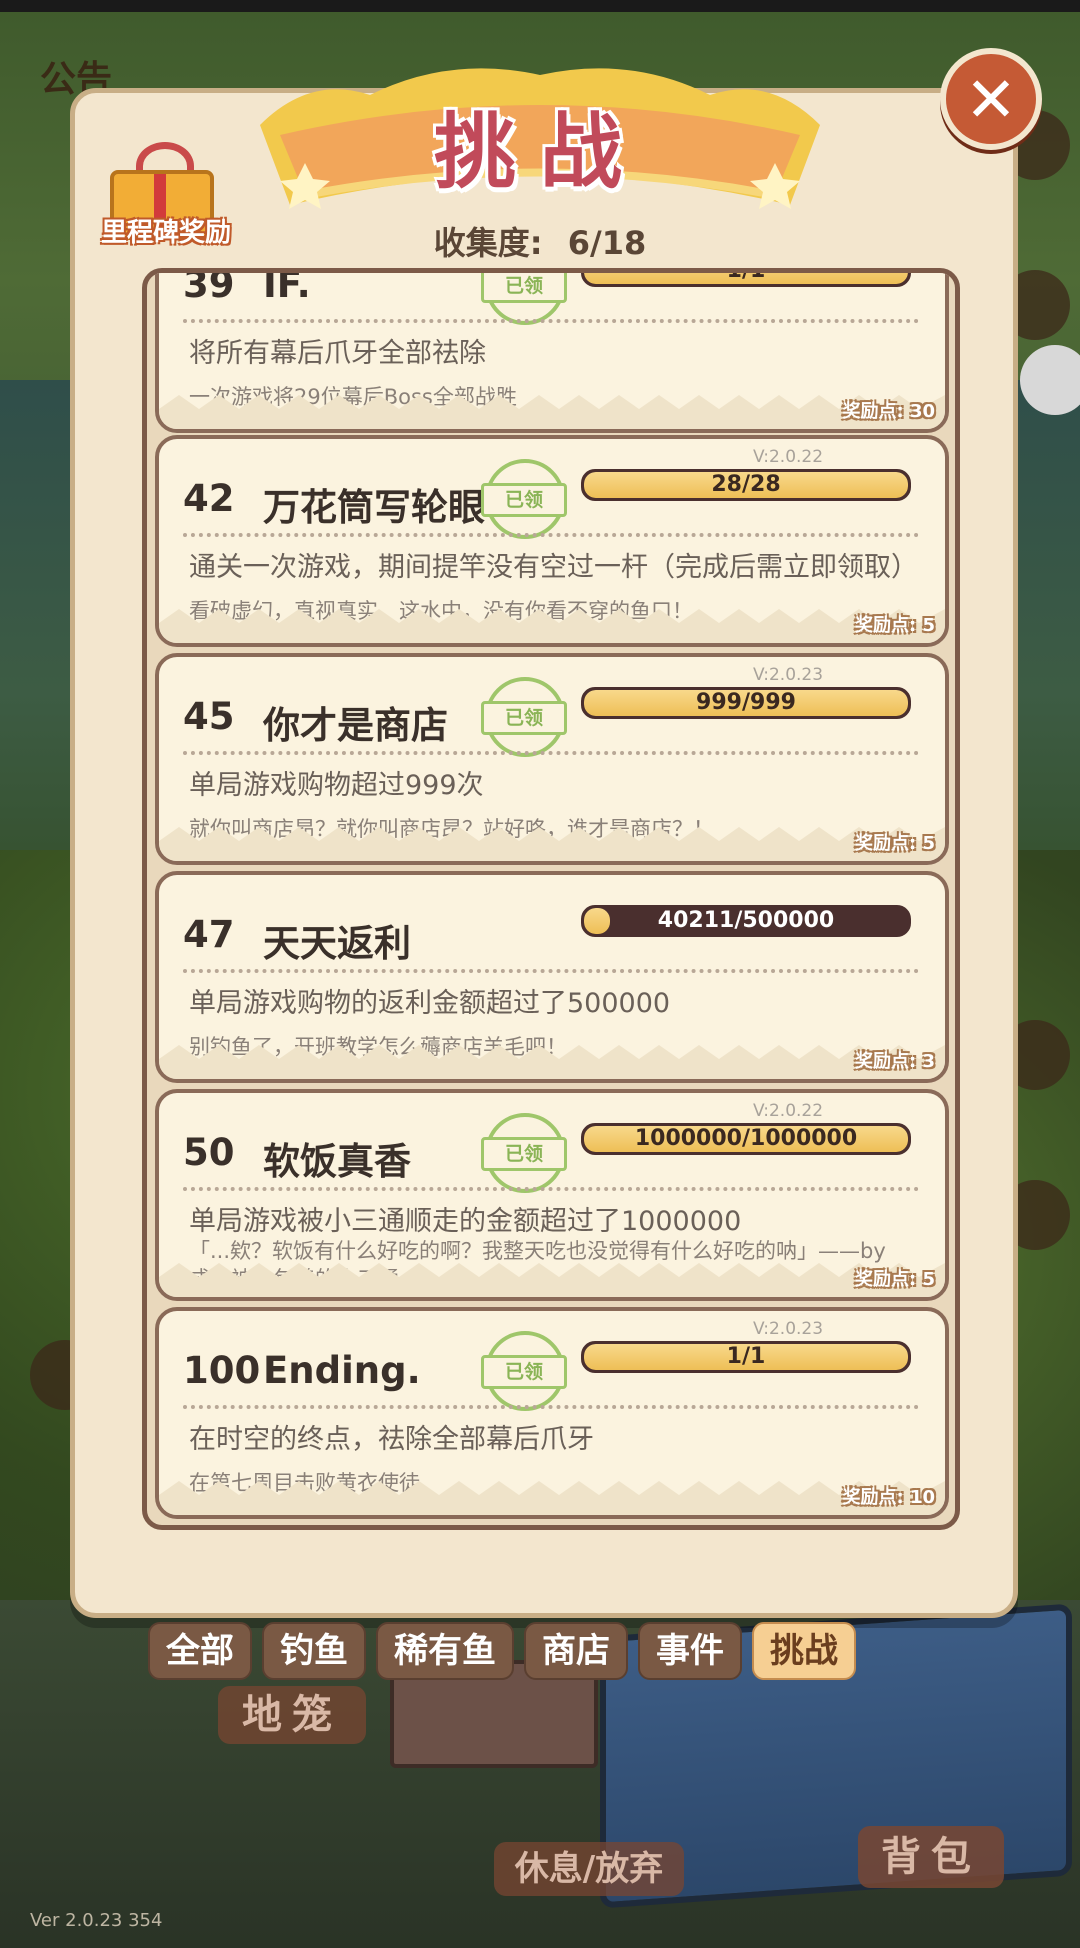 This screenshot has width=1080, height=1948. What do you see at coordinates (553, 567) in the screenshot?
I see `achievement-description: 通关一次游戏，期间提竿没有空过一杆（完成后需立即领取）` at bounding box center [553, 567].